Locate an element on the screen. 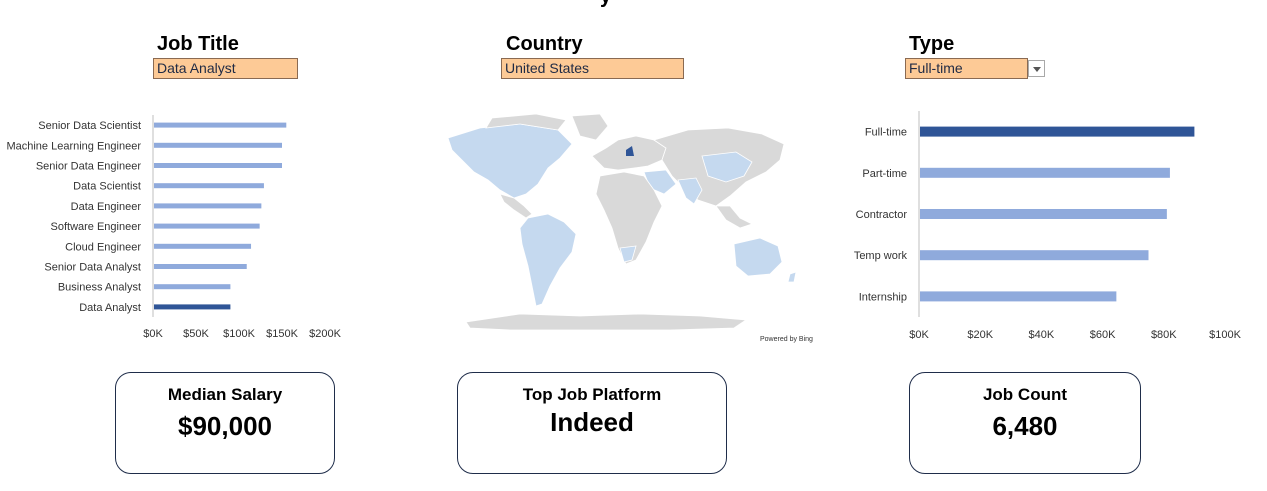 The width and height of the screenshot is (1267, 491). type-label: Type is located at coordinates (932, 44).